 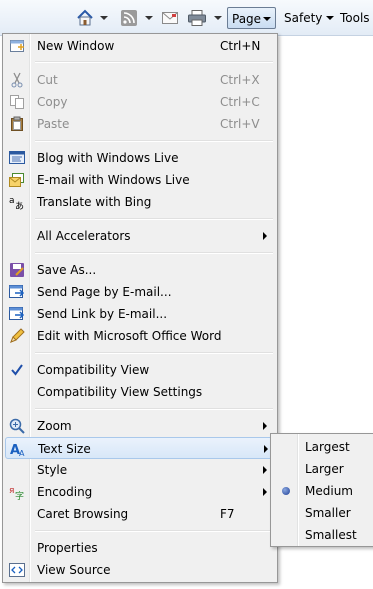 What do you see at coordinates (140, 570) in the screenshot?
I see `menu-item-view-source: View Source` at bounding box center [140, 570].